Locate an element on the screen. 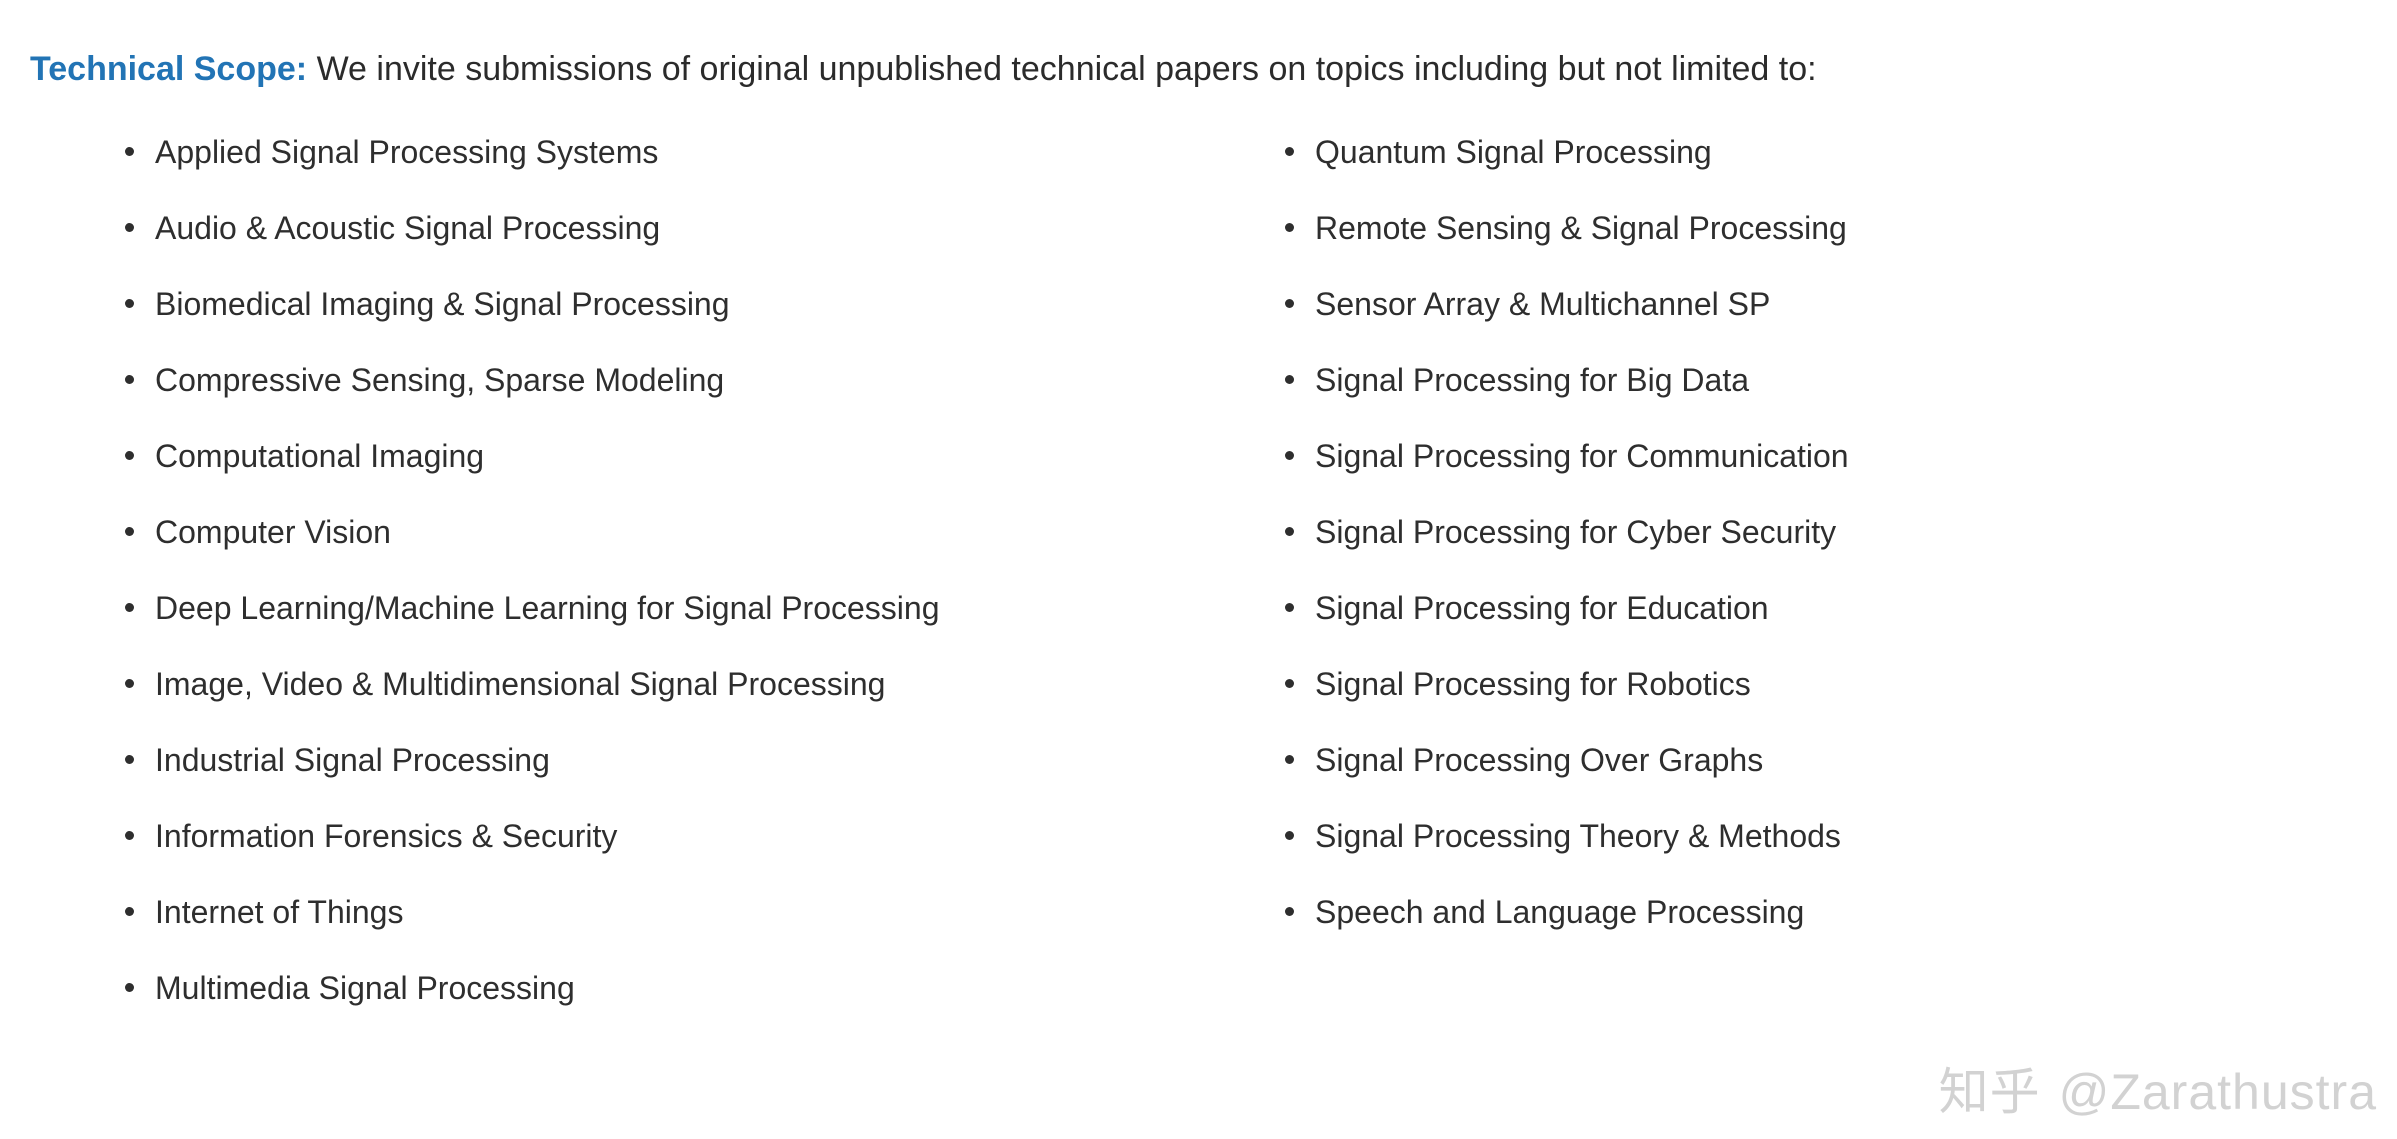 The height and width of the screenshot is (1139, 2397). topic-list-item: Computer Vision is located at coordinates (665, 532).